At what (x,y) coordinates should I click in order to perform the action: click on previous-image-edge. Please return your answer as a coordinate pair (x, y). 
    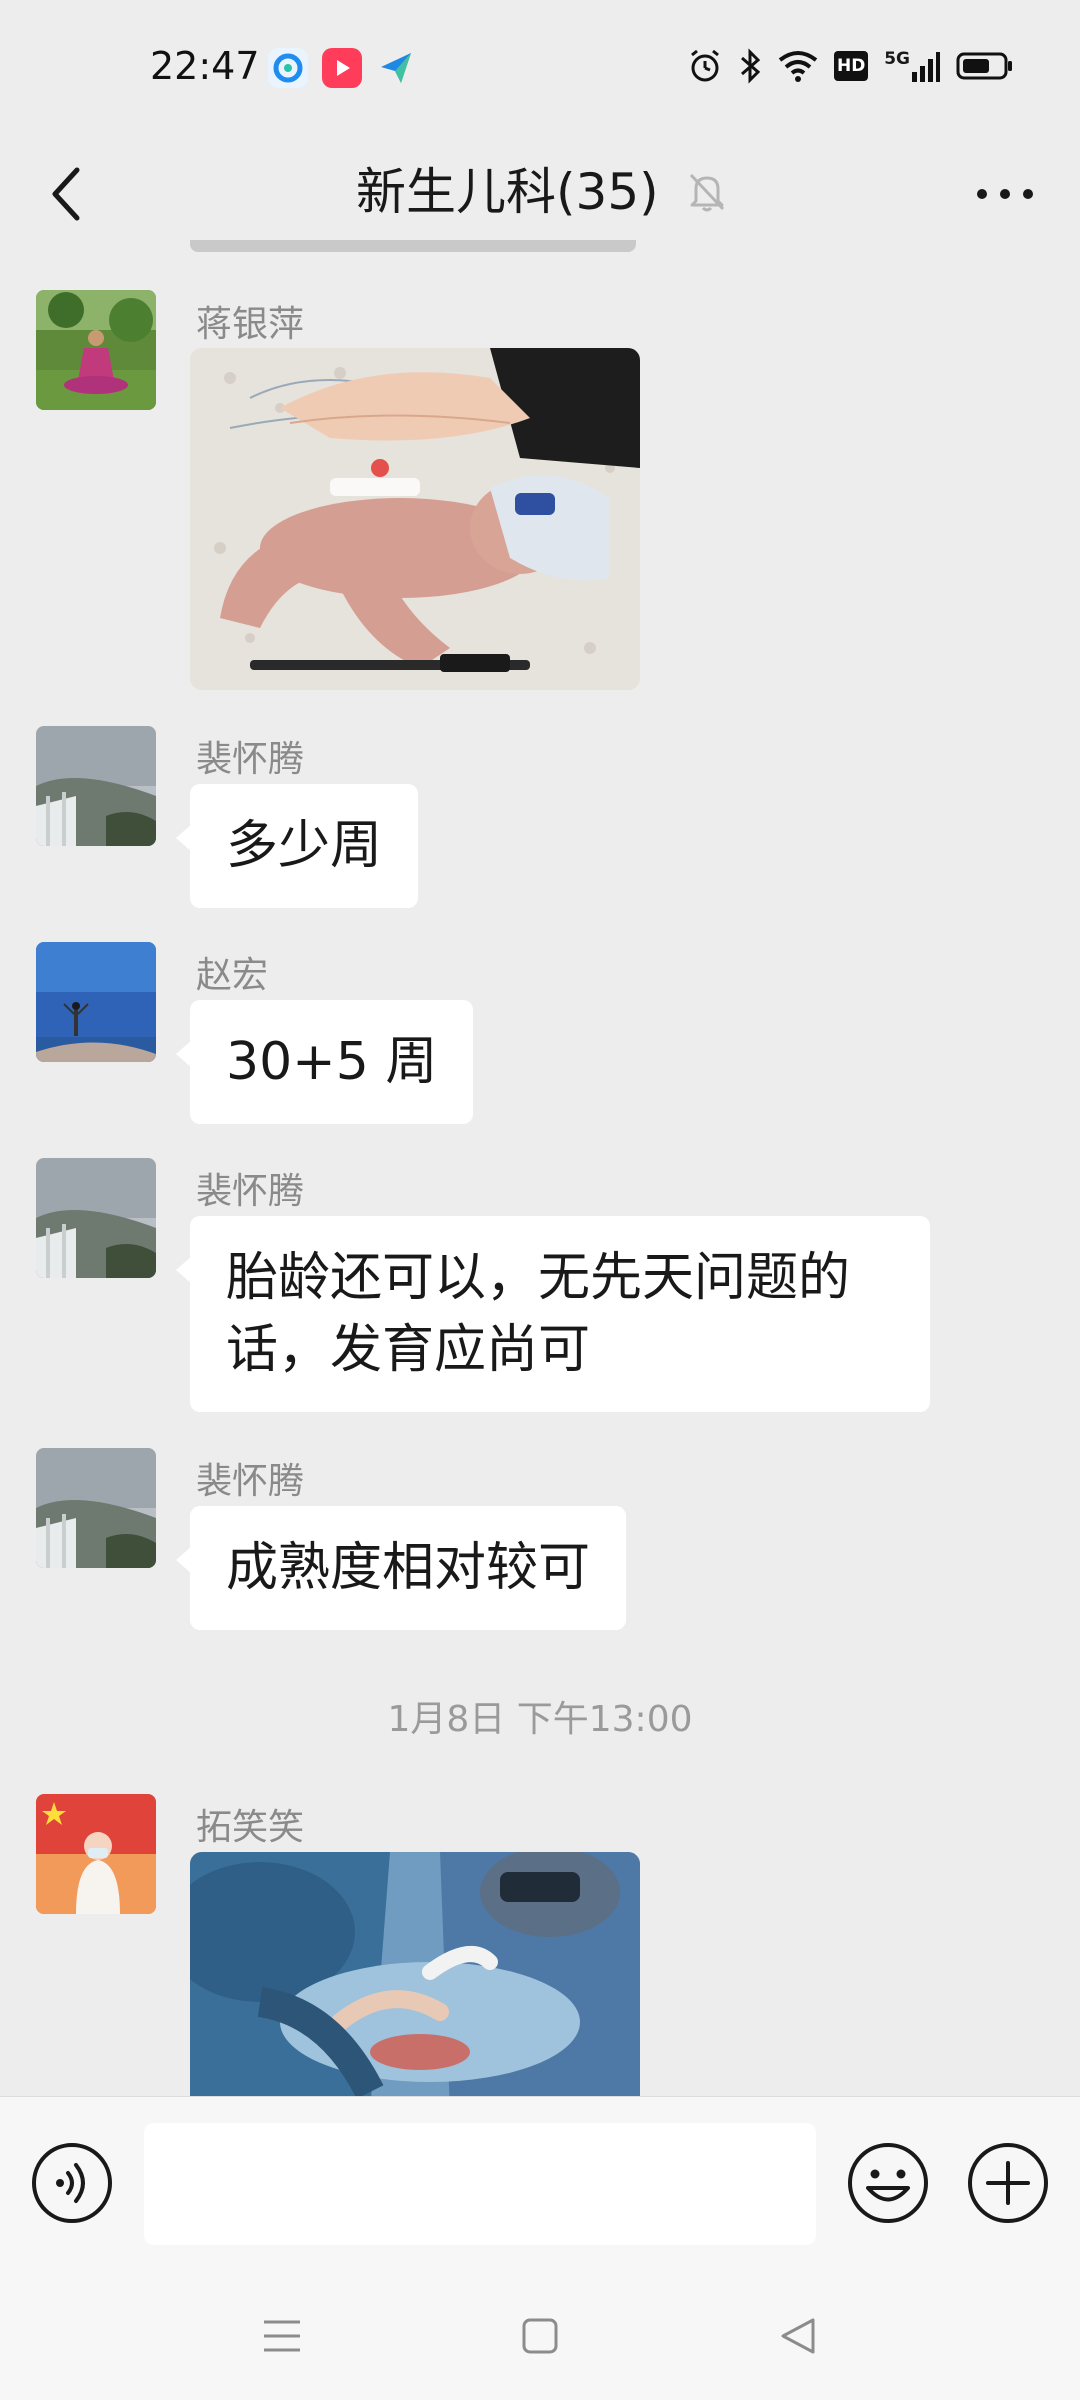
    Looking at the image, I should click on (413, 246).